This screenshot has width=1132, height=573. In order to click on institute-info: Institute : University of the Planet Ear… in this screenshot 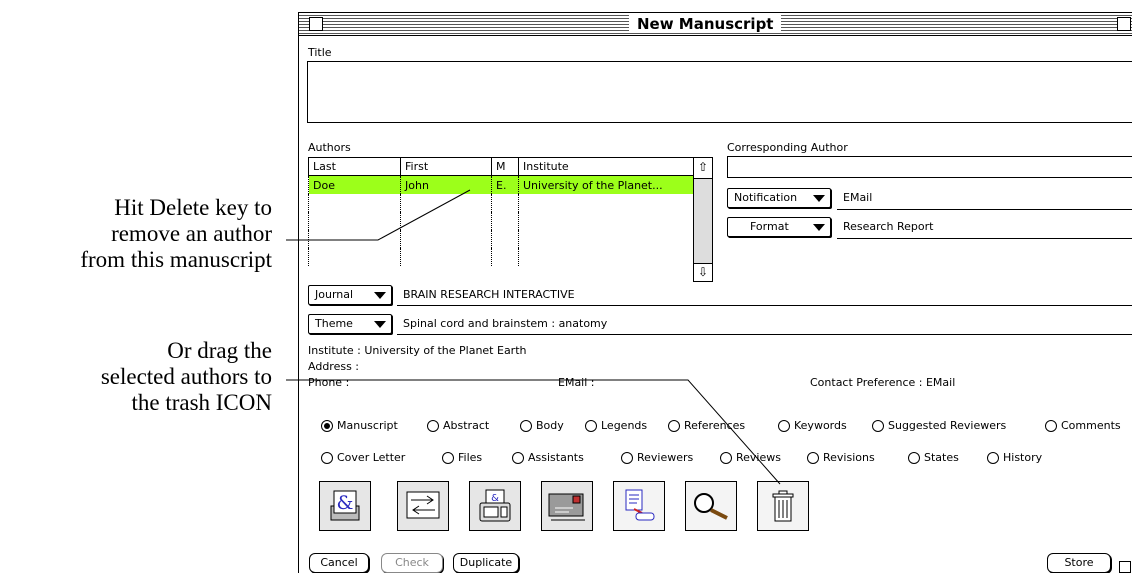, I will do `click(417, 350)`.